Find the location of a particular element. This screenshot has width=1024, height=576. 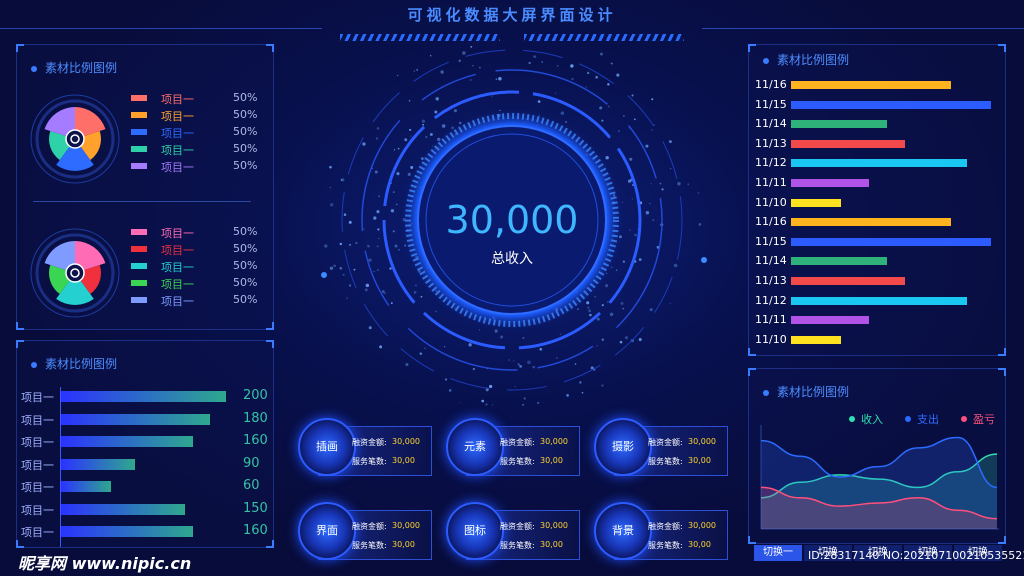

stat-card: 元素 融资金额: 30,000 服务笔数: 30,00 is located at coordinates (514, 448).